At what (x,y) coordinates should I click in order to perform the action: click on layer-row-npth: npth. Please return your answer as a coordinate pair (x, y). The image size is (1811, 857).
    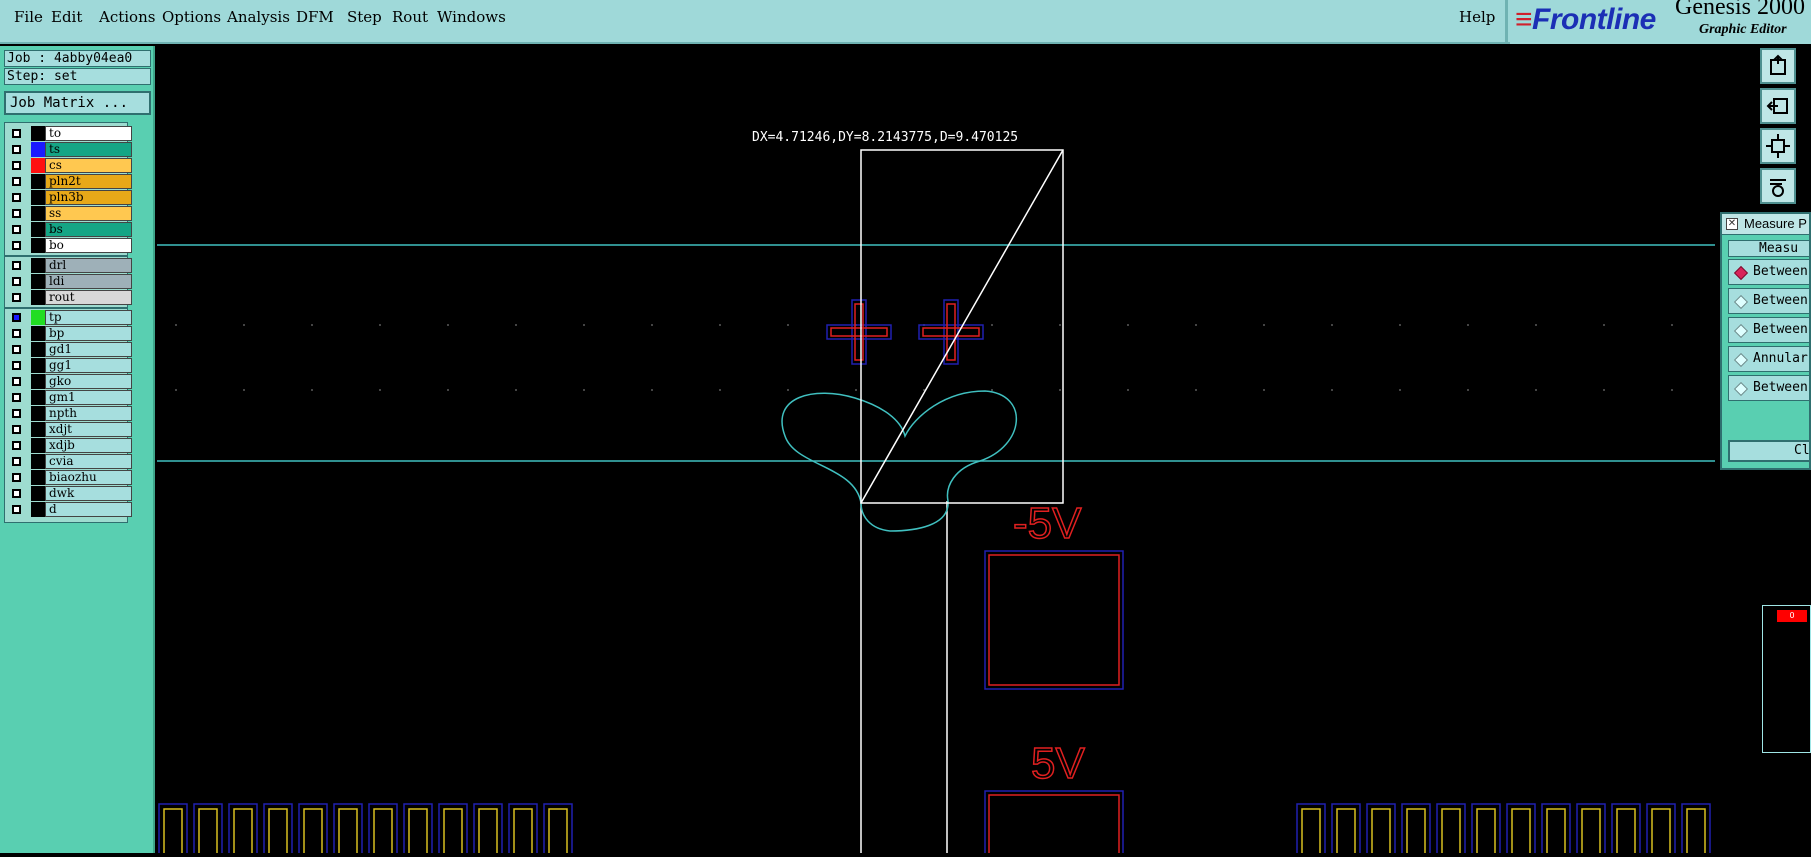
    Looking at the image, I should click on (70, 413).